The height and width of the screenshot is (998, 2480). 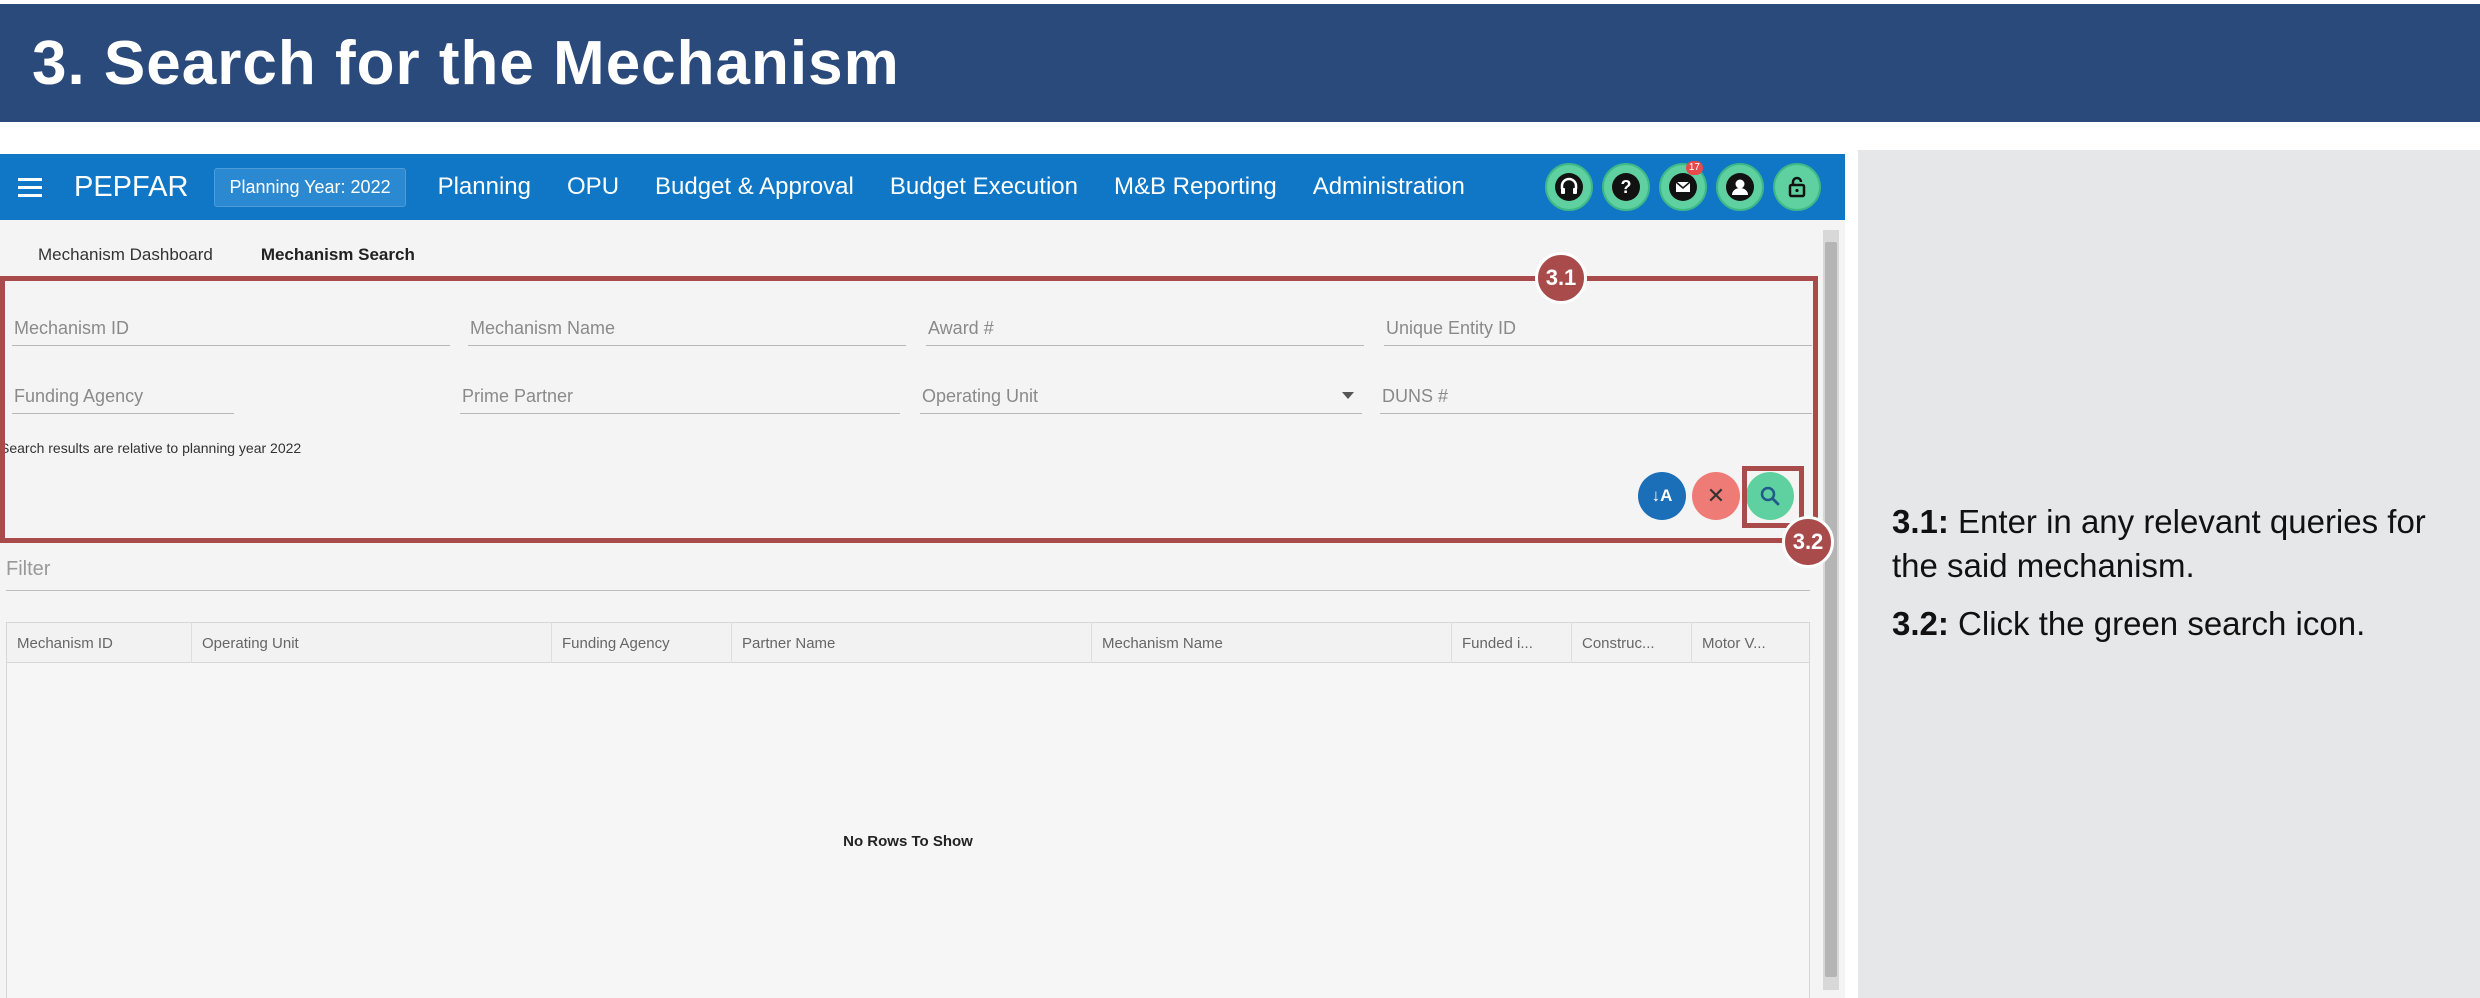 What do you see at coordinates (1920, 623) in the screenshot?
I see `instruction-step-label: 3.2:` at bounding box center [1920, 623].